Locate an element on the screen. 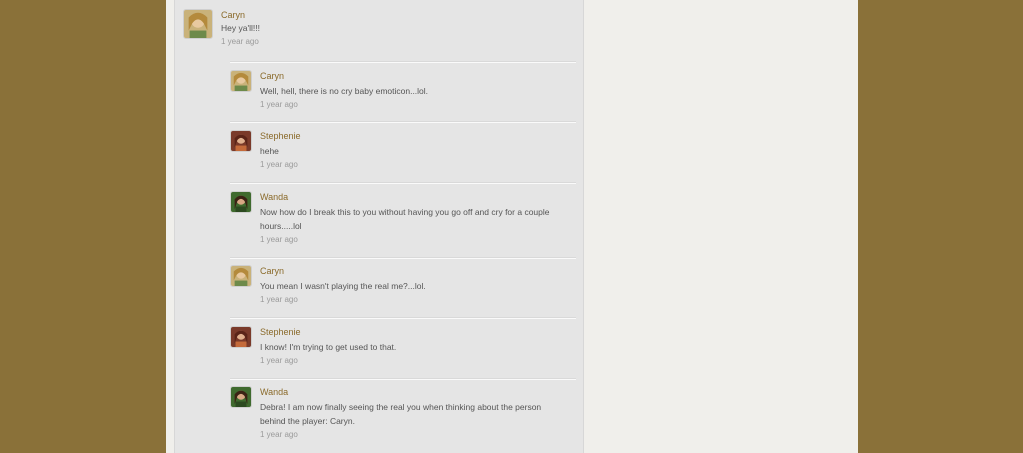 The image size is (1023, 453). reply-text: hehe is located at coordinates (269, 151).